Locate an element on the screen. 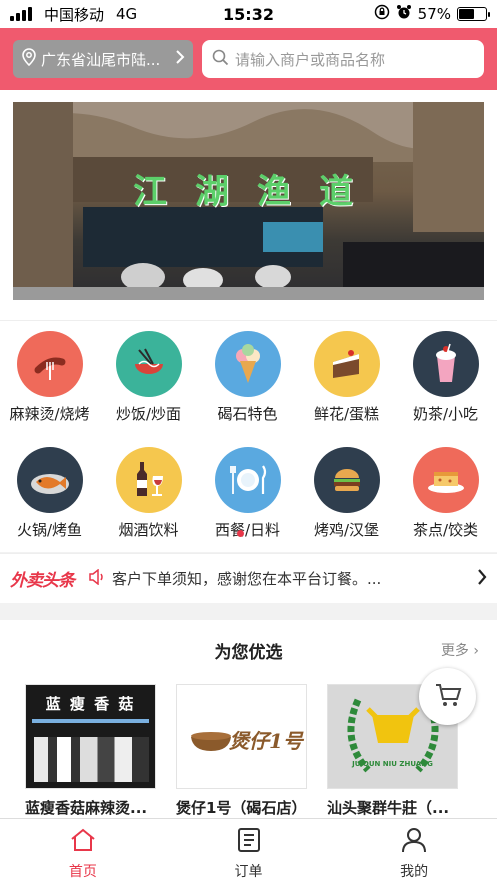  category-label: 烟酒饮料 is located at coordinates (148, 530).